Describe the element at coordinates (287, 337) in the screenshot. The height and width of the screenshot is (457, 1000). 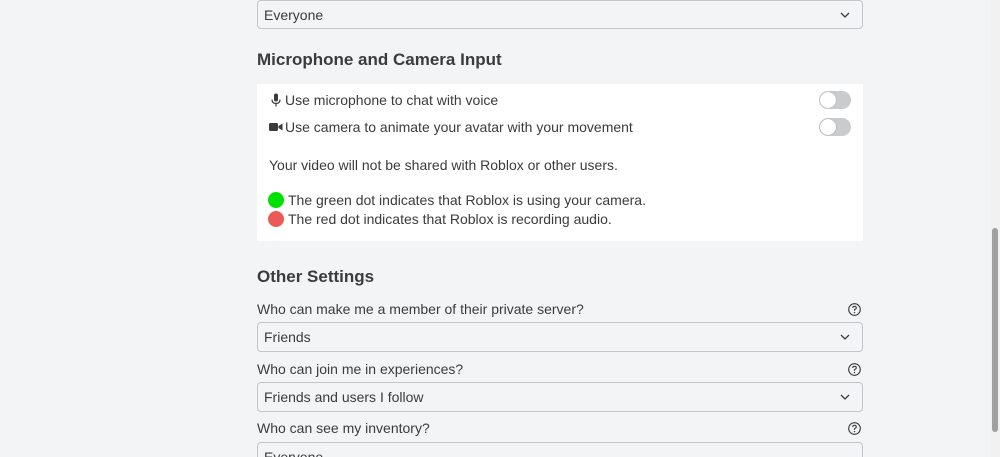
I see `private-server-select-value: Friends` at that location.